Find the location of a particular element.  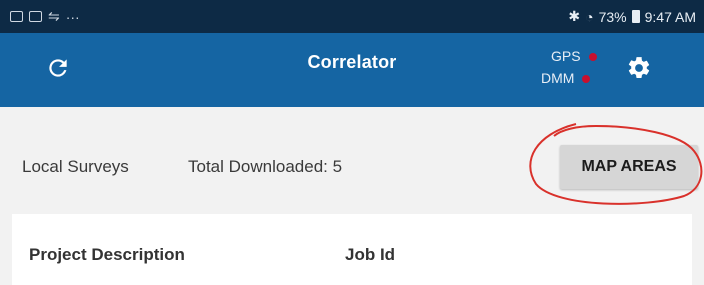

battery-percent: 73% is located at coordinates (612, 16).